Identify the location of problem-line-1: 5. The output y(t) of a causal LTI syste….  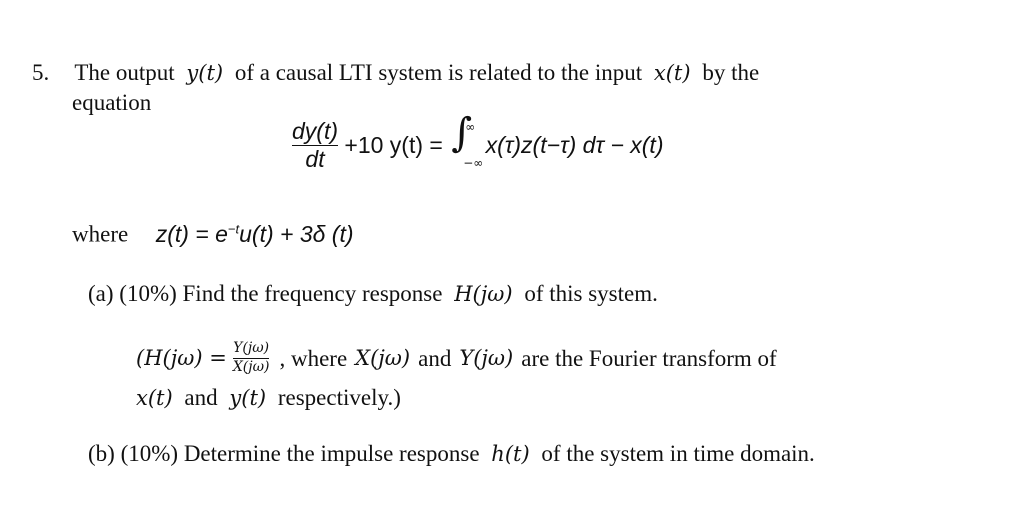
(395, 72).